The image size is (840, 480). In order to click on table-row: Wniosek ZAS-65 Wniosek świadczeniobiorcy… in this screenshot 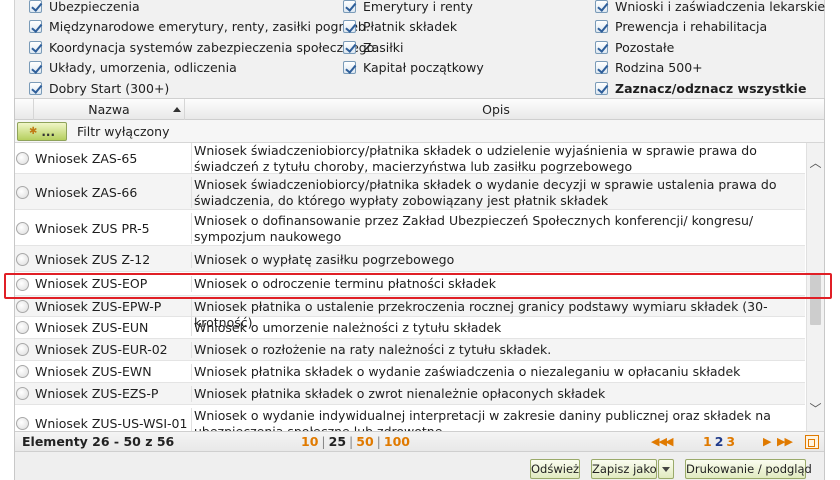, I will do `click(410, 158)`.